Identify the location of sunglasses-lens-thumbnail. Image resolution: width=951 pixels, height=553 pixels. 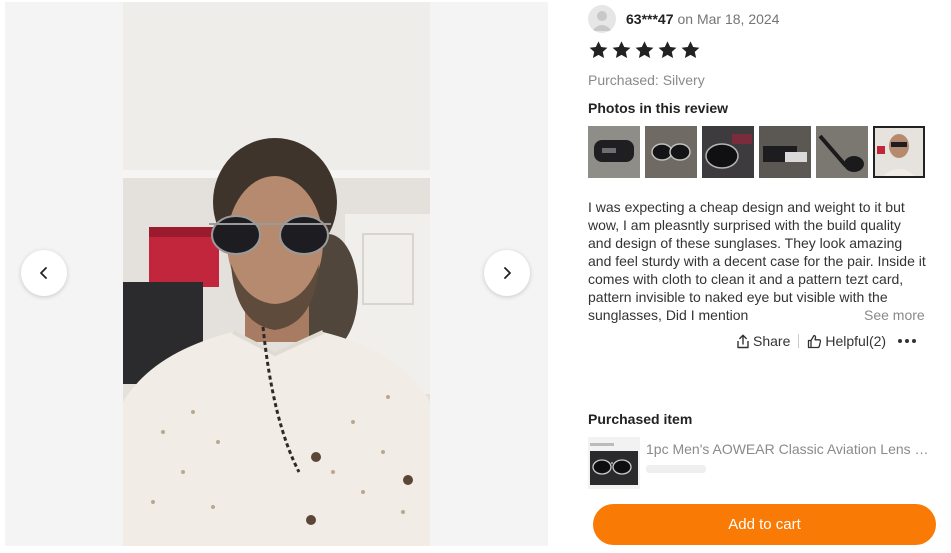
(728, 152).